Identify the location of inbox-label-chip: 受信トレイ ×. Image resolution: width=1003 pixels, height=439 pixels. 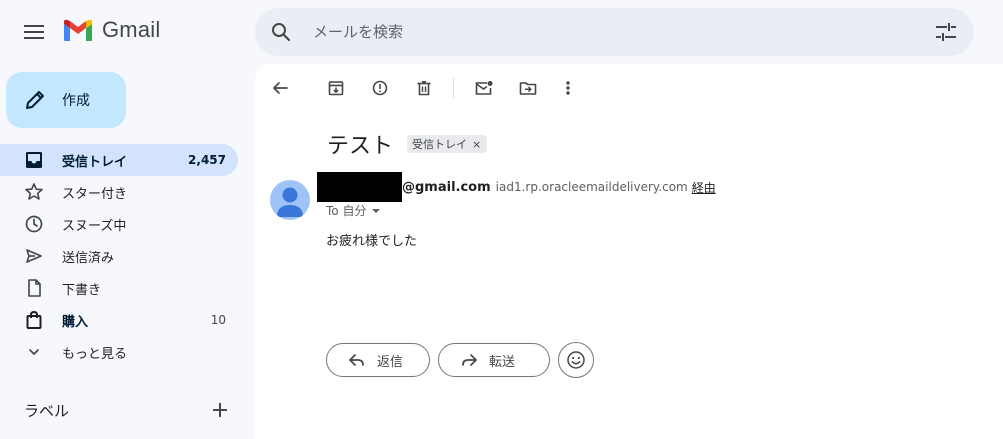
(447, 144).